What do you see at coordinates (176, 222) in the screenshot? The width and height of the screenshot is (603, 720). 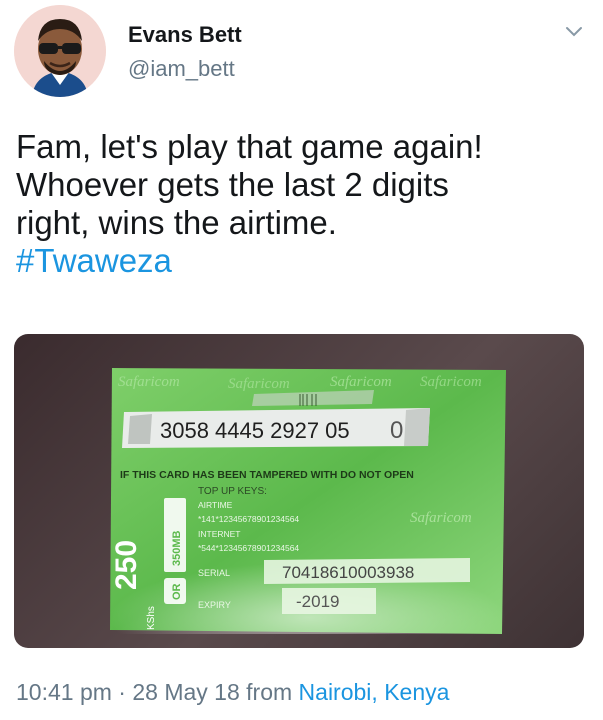 I see `tweet-text-line: right, wins the airtime.` at bounding box center [176, 222].